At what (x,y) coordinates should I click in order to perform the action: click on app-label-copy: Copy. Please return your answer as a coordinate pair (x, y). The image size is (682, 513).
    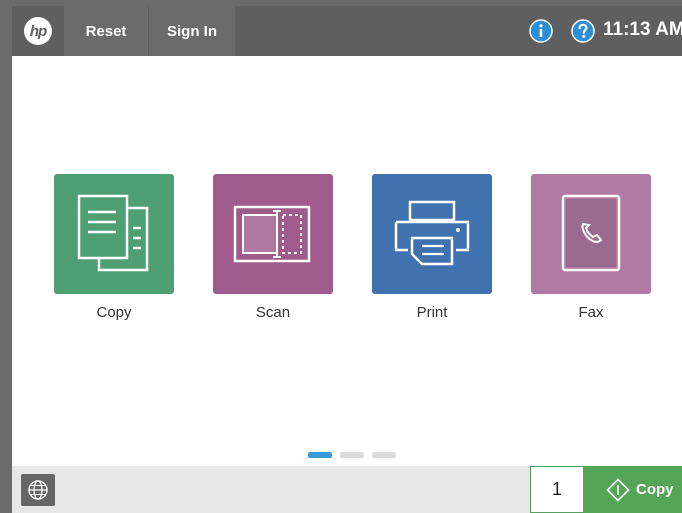
    Looking at the image, I should click on (114, 312).